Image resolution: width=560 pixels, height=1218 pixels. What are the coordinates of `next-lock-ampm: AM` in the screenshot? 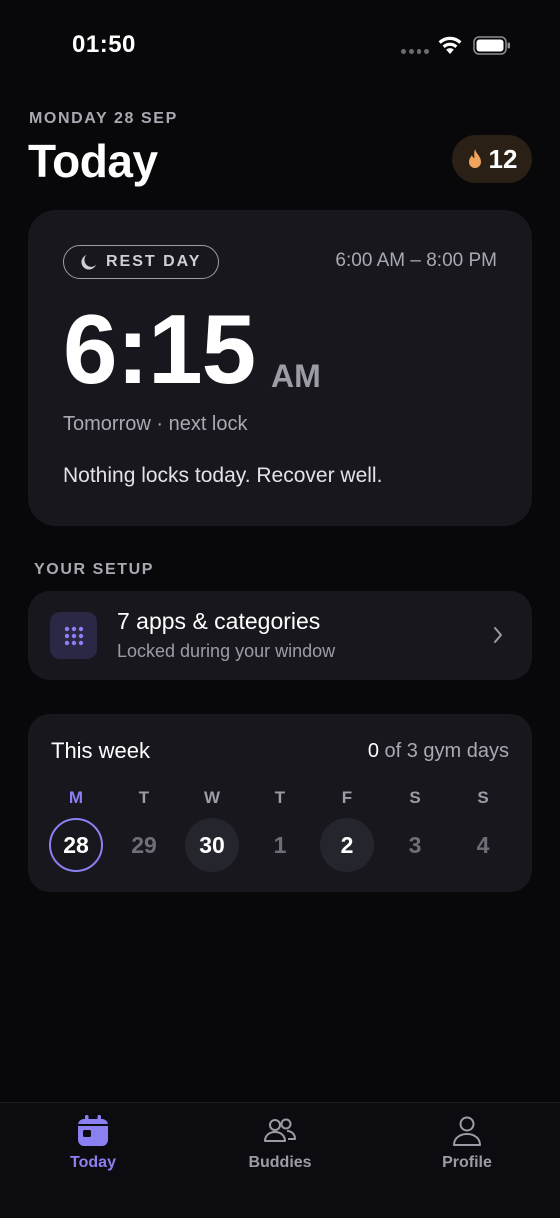 It's located at (296, 376).